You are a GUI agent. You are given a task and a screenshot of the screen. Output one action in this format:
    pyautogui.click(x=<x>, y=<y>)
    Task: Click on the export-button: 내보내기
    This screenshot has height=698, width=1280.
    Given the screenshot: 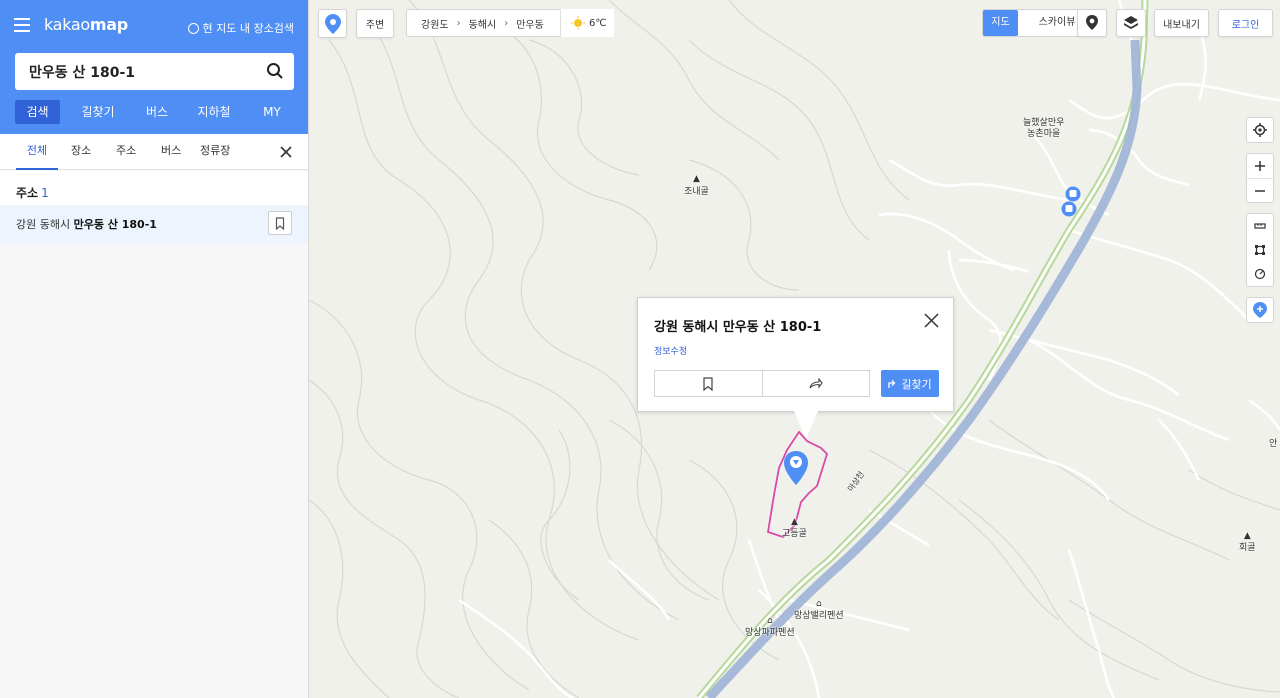 What is the action you would take?
    pyautogui.click(x=1181, y=23)
    